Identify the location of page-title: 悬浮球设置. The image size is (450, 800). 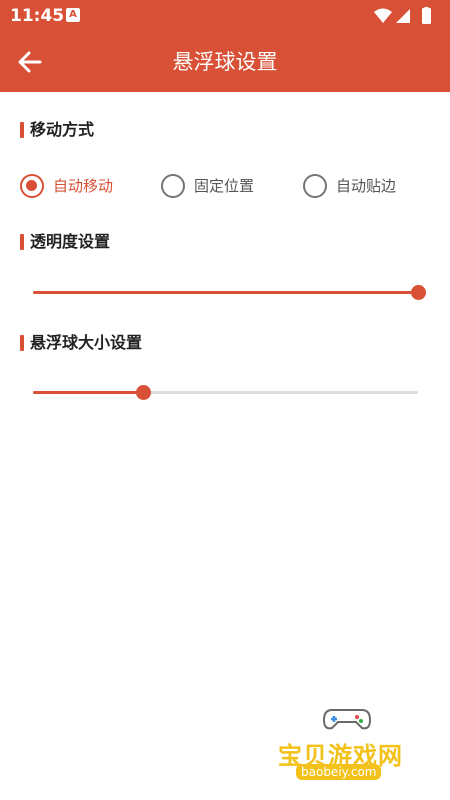
(225, 62).